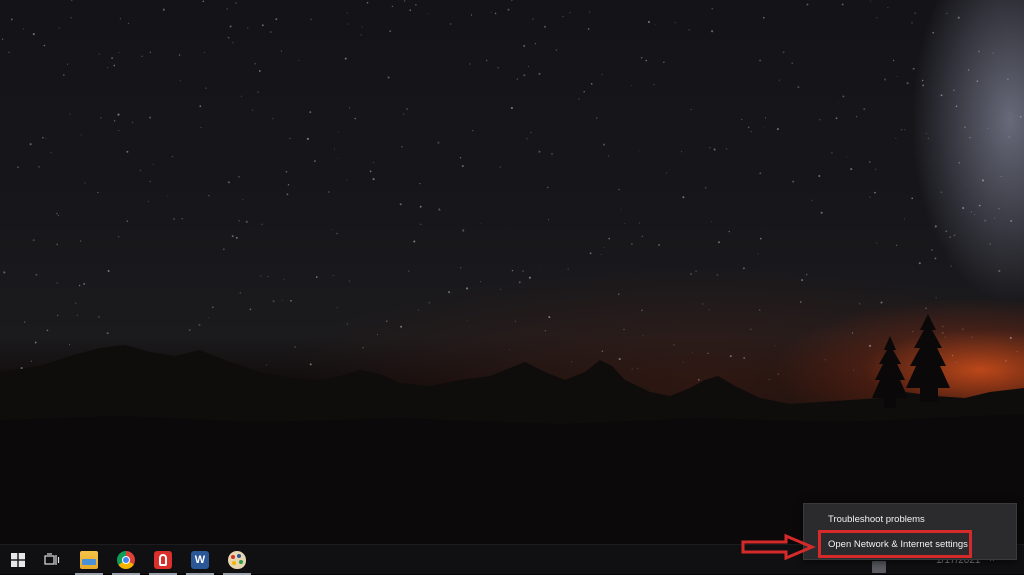 The height and width of the screenshot is (575, 1024). Describe the element at coordinates (910, 545) in the screenshot. I see `menu-item-open-network-internet-settings: Open Network & Internet settings` at that location.